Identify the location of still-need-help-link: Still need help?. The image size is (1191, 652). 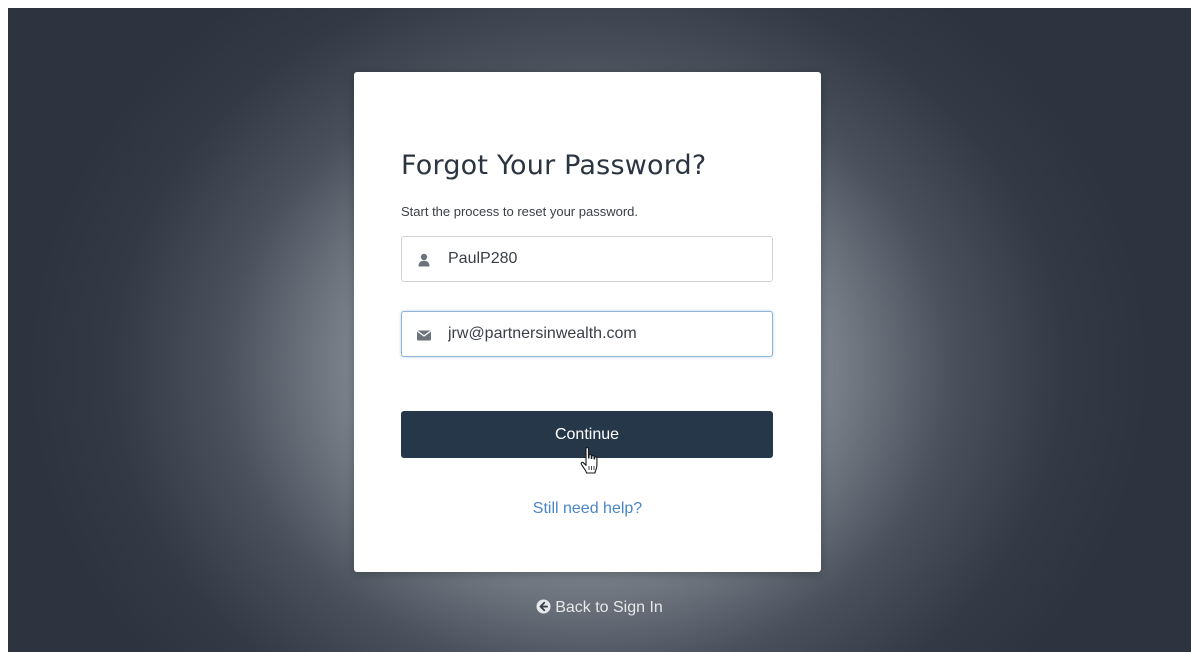
(587, 509).